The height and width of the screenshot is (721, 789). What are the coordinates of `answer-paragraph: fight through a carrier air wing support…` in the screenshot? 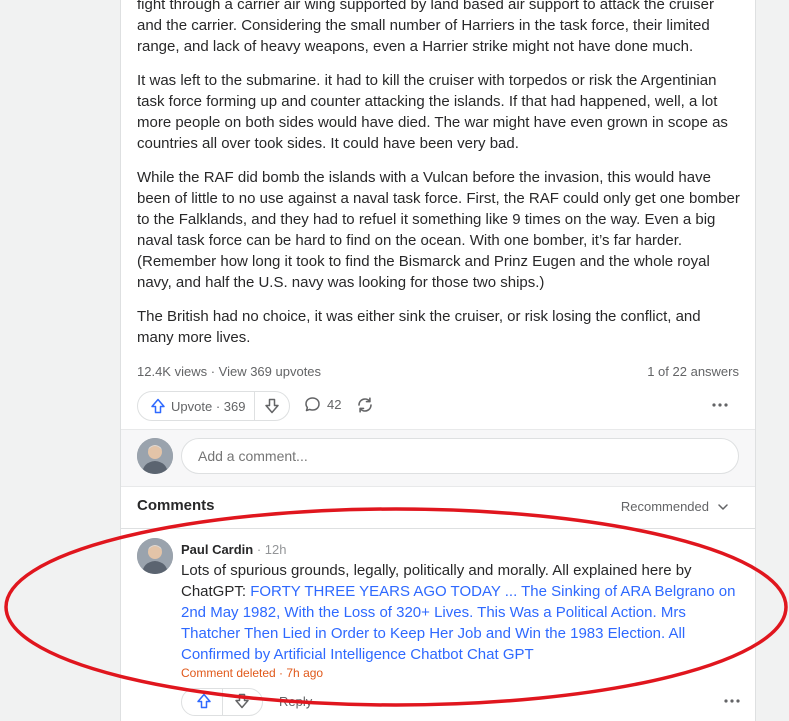 It's located at (425, 27).